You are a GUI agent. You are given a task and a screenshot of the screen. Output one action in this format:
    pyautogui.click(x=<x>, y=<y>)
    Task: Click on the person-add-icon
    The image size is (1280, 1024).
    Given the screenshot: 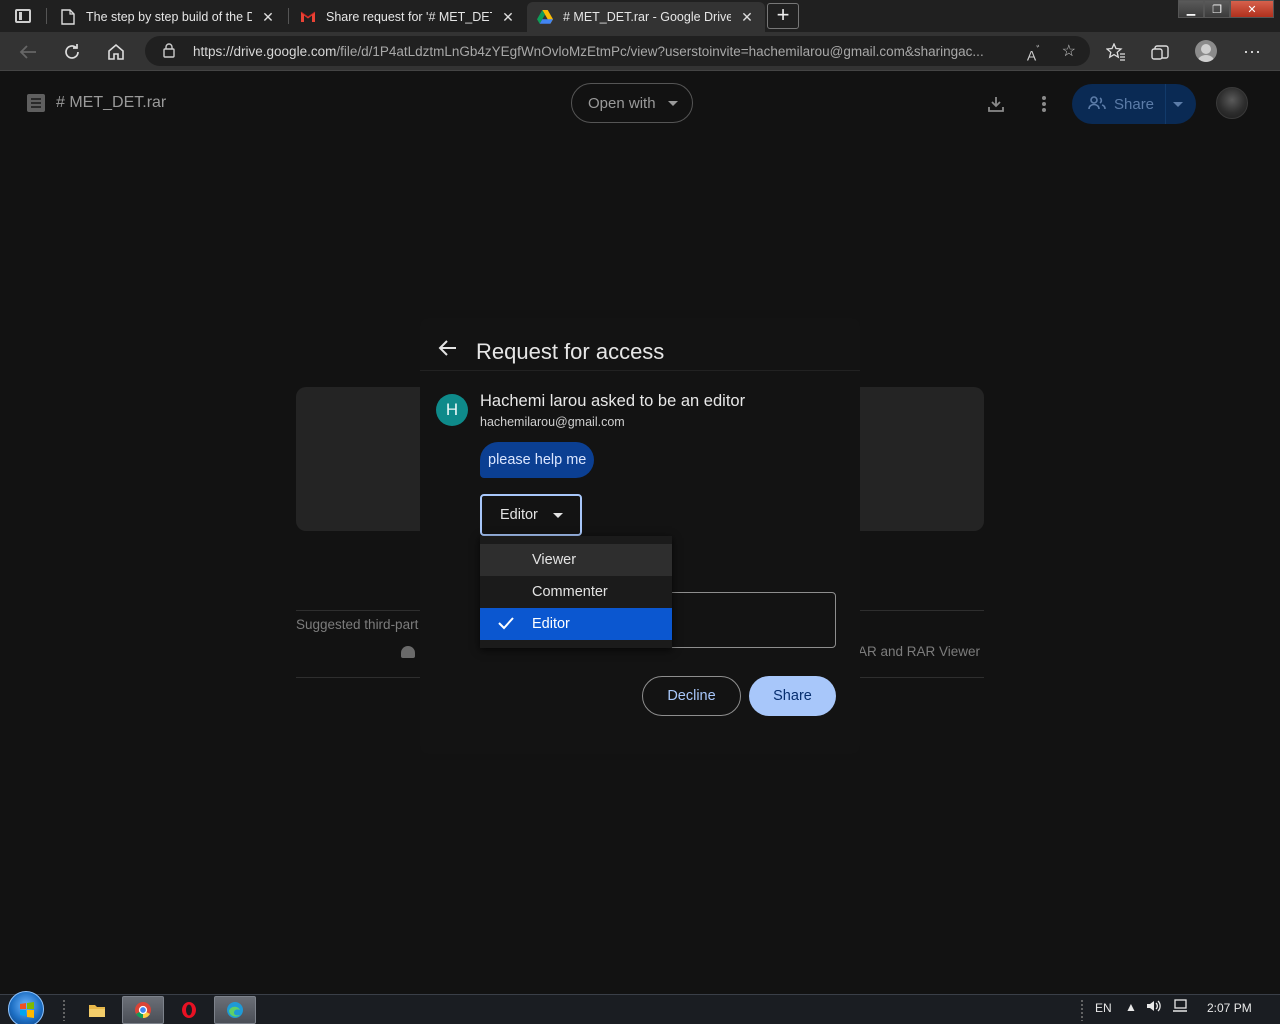 What is the action you would take?
    pyautogui.click(x=1097, y=105)
    